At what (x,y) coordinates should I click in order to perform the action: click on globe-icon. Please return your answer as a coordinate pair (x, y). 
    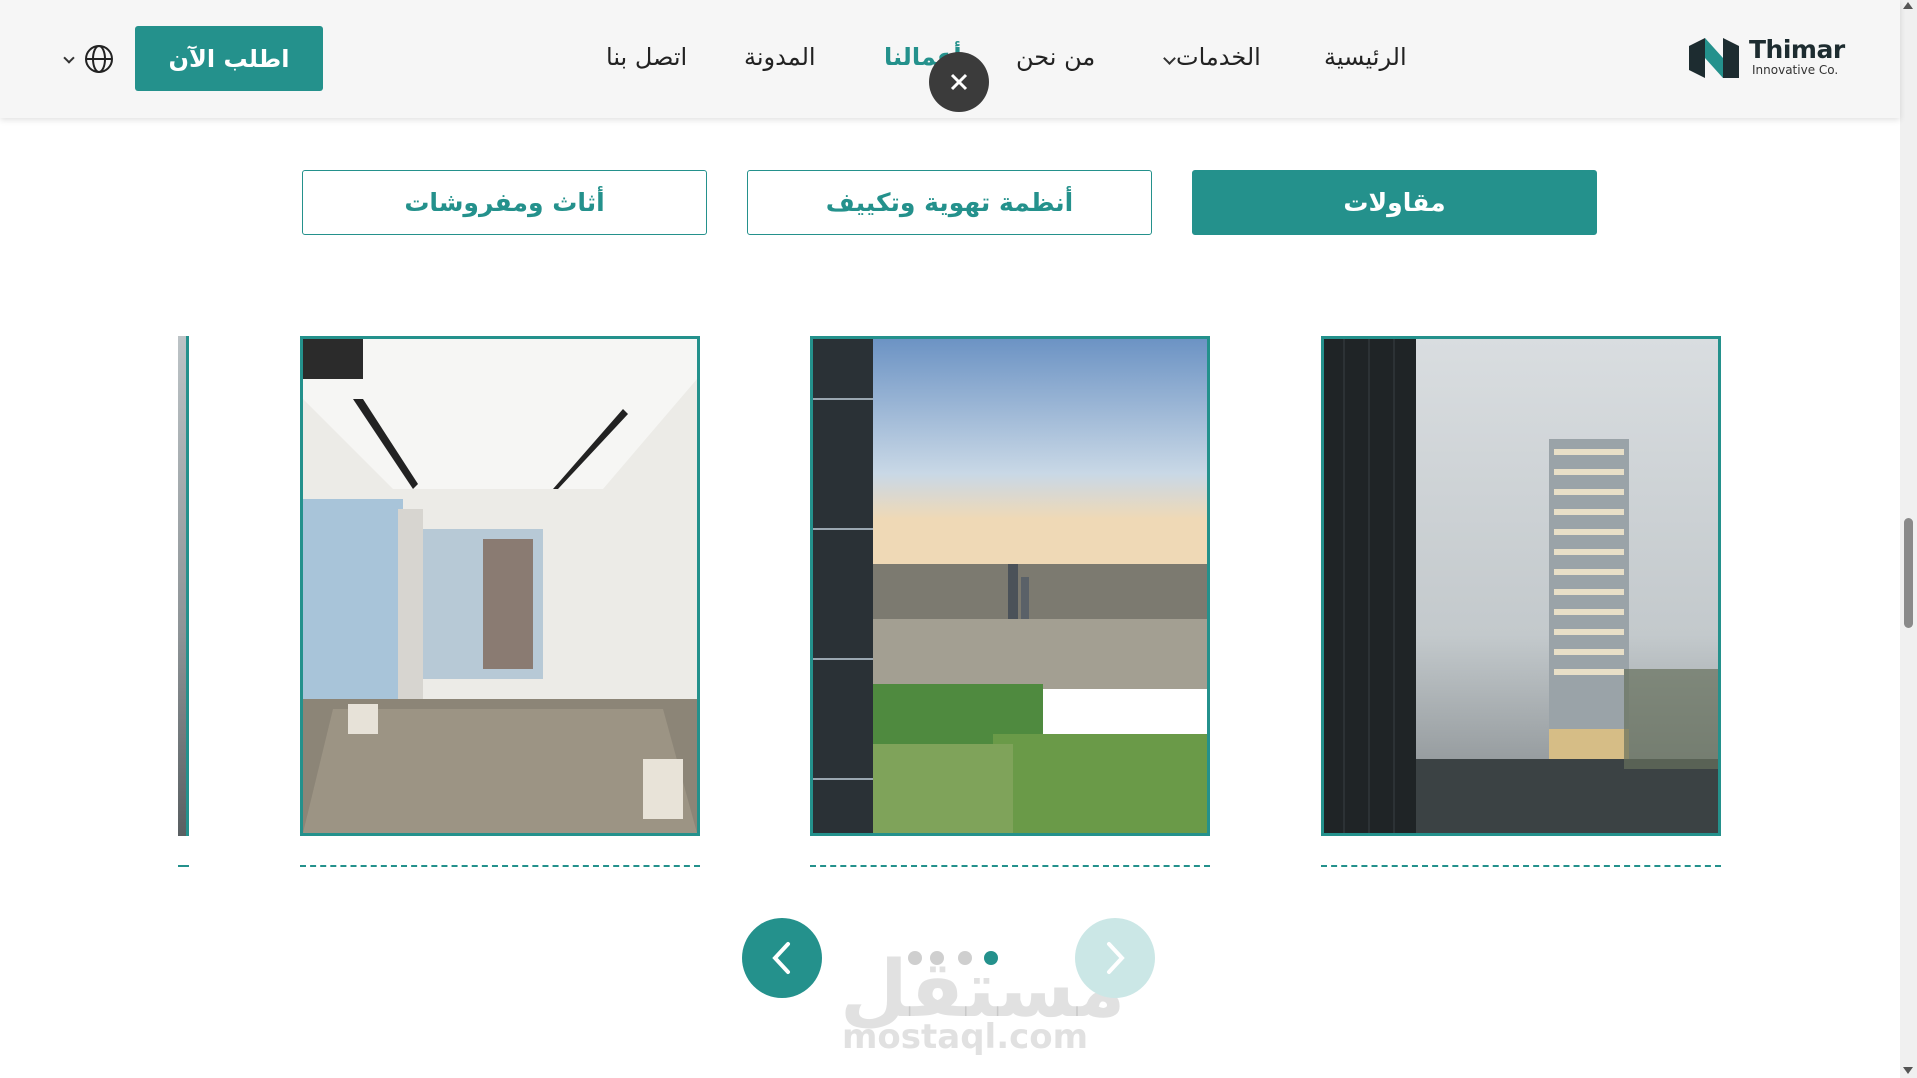
    Looking at the image, I should click on (99, 59).